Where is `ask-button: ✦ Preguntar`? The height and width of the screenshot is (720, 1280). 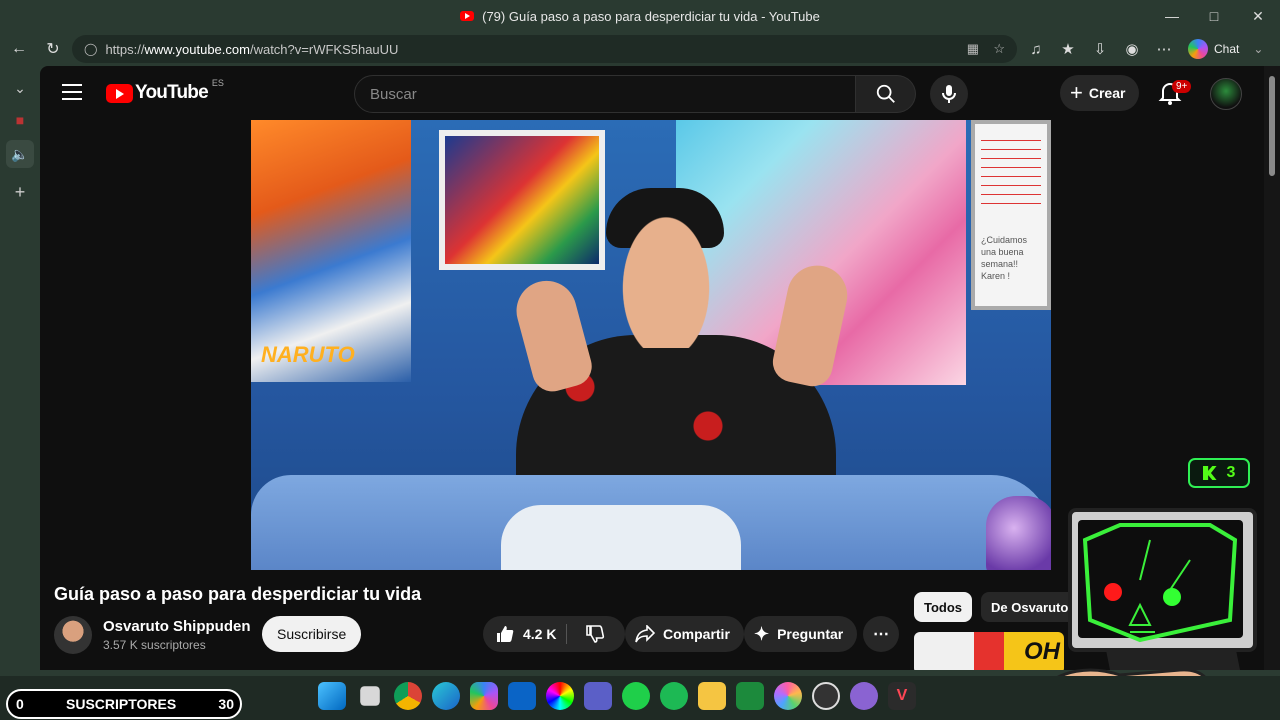
ask-button: ✦ Preguntar is located at coordinates (801, 634).